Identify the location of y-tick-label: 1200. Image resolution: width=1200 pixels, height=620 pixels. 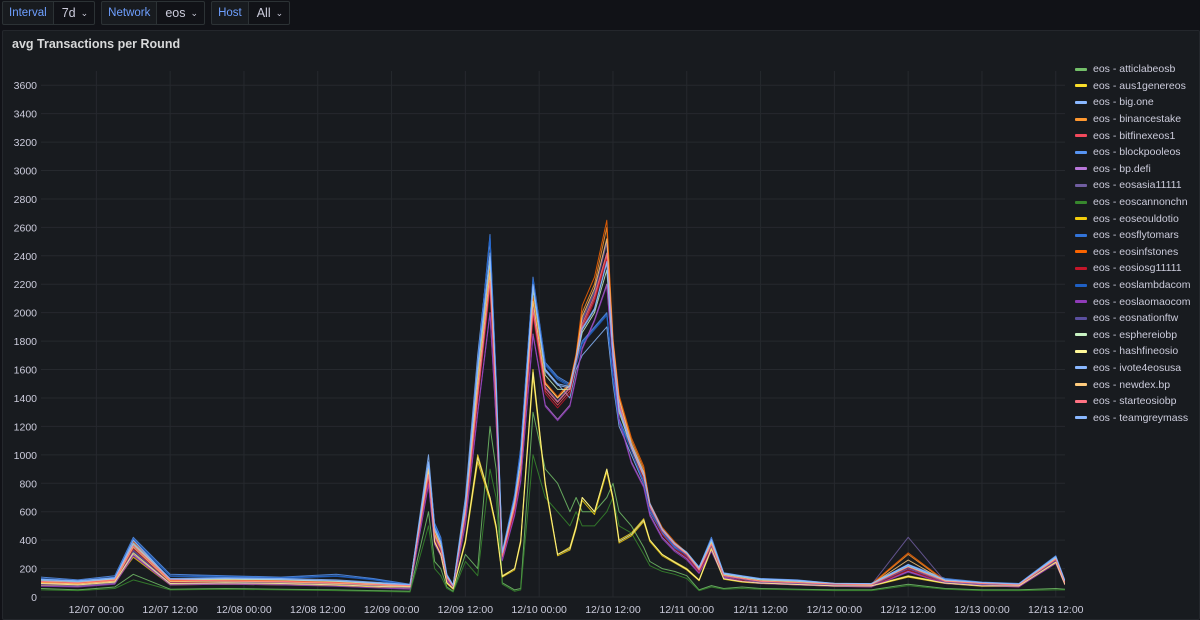
(26, 427).